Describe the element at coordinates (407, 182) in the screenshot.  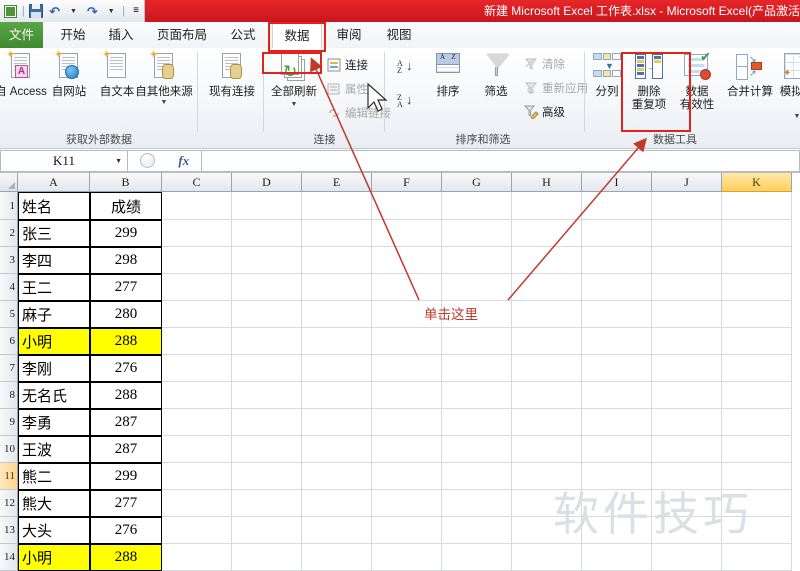
I see `column-header-F: F` at that location.